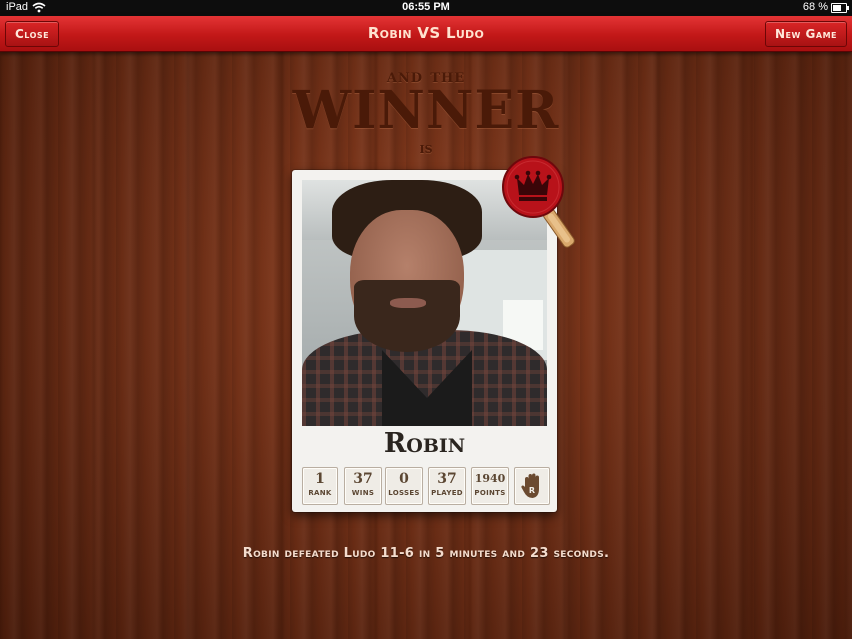 The image size is (852, 639). Describe the element at coordinates (320, 493) in the screenshot. I see `stat-label: RANK` at that location.